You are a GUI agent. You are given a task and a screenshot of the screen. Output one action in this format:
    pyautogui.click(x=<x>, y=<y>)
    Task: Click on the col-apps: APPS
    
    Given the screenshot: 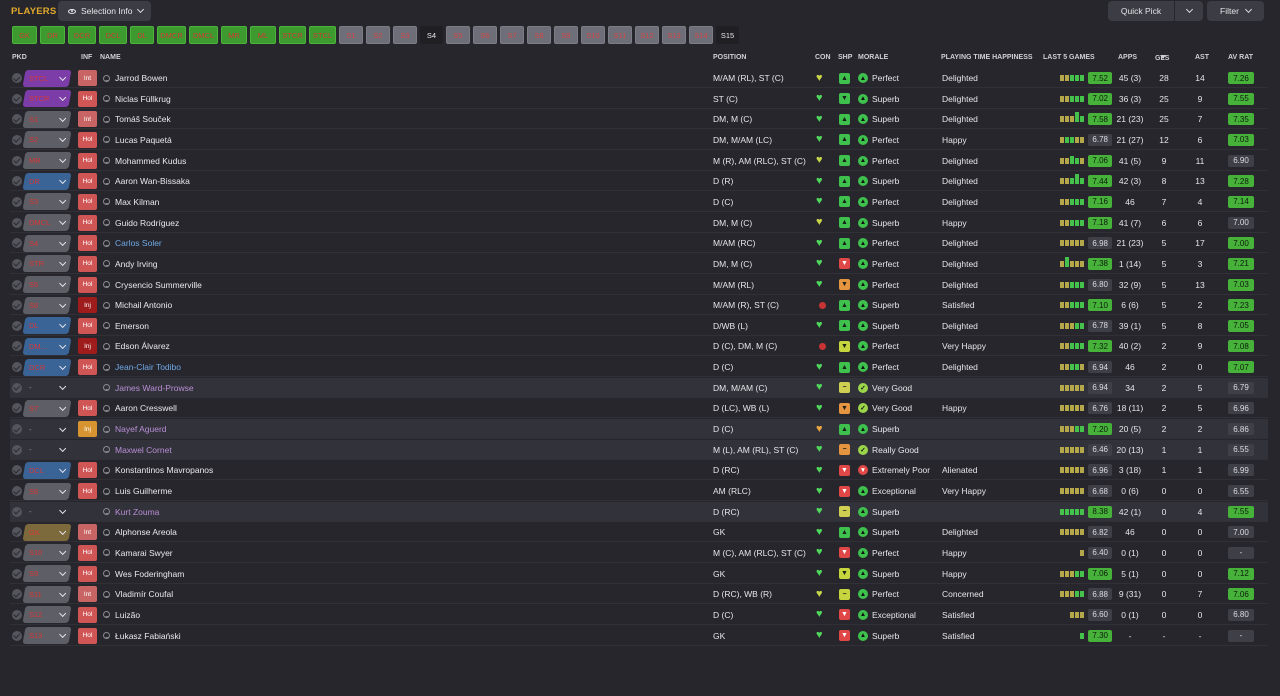 What is the action you would take?
    pyautogui.click(x=1127, y=57)
    